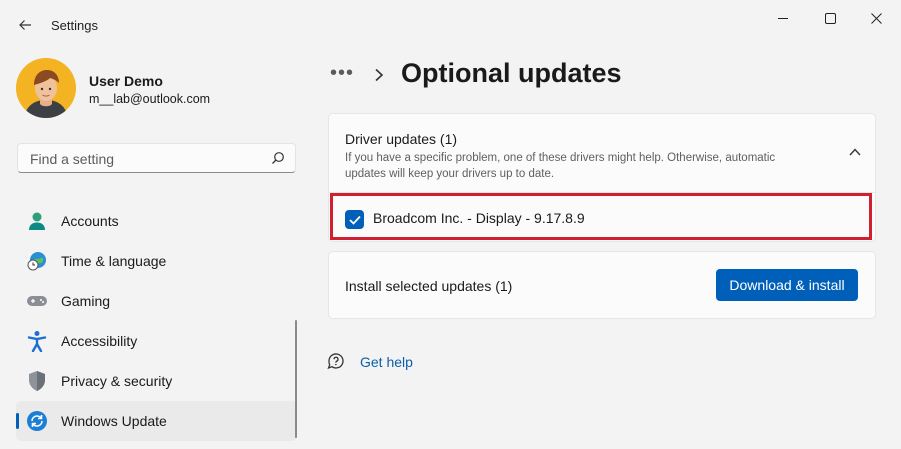 This screenshot has height=449, width=901. I want to click on sidebar-item-windows-update: Windows Update, so click(156, 421).